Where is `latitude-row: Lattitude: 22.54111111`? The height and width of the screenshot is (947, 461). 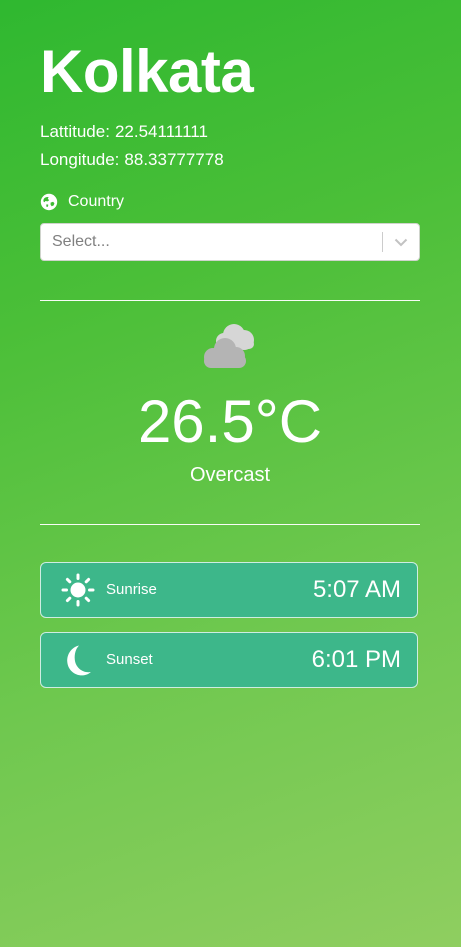 latitude-row: Lattitude: 22.54111111 is located at coordinates (132, 132).